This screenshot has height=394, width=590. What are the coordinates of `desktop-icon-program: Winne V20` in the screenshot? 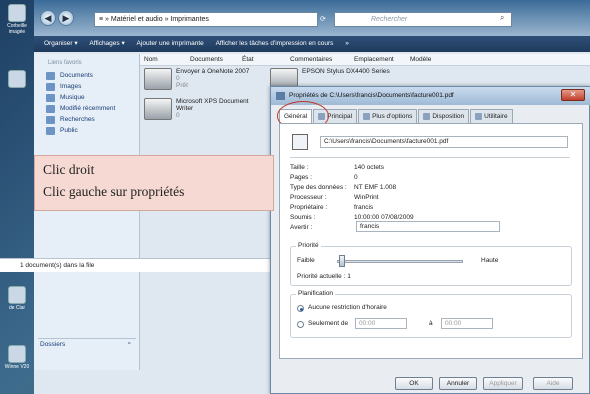 It's located at (17, 357).